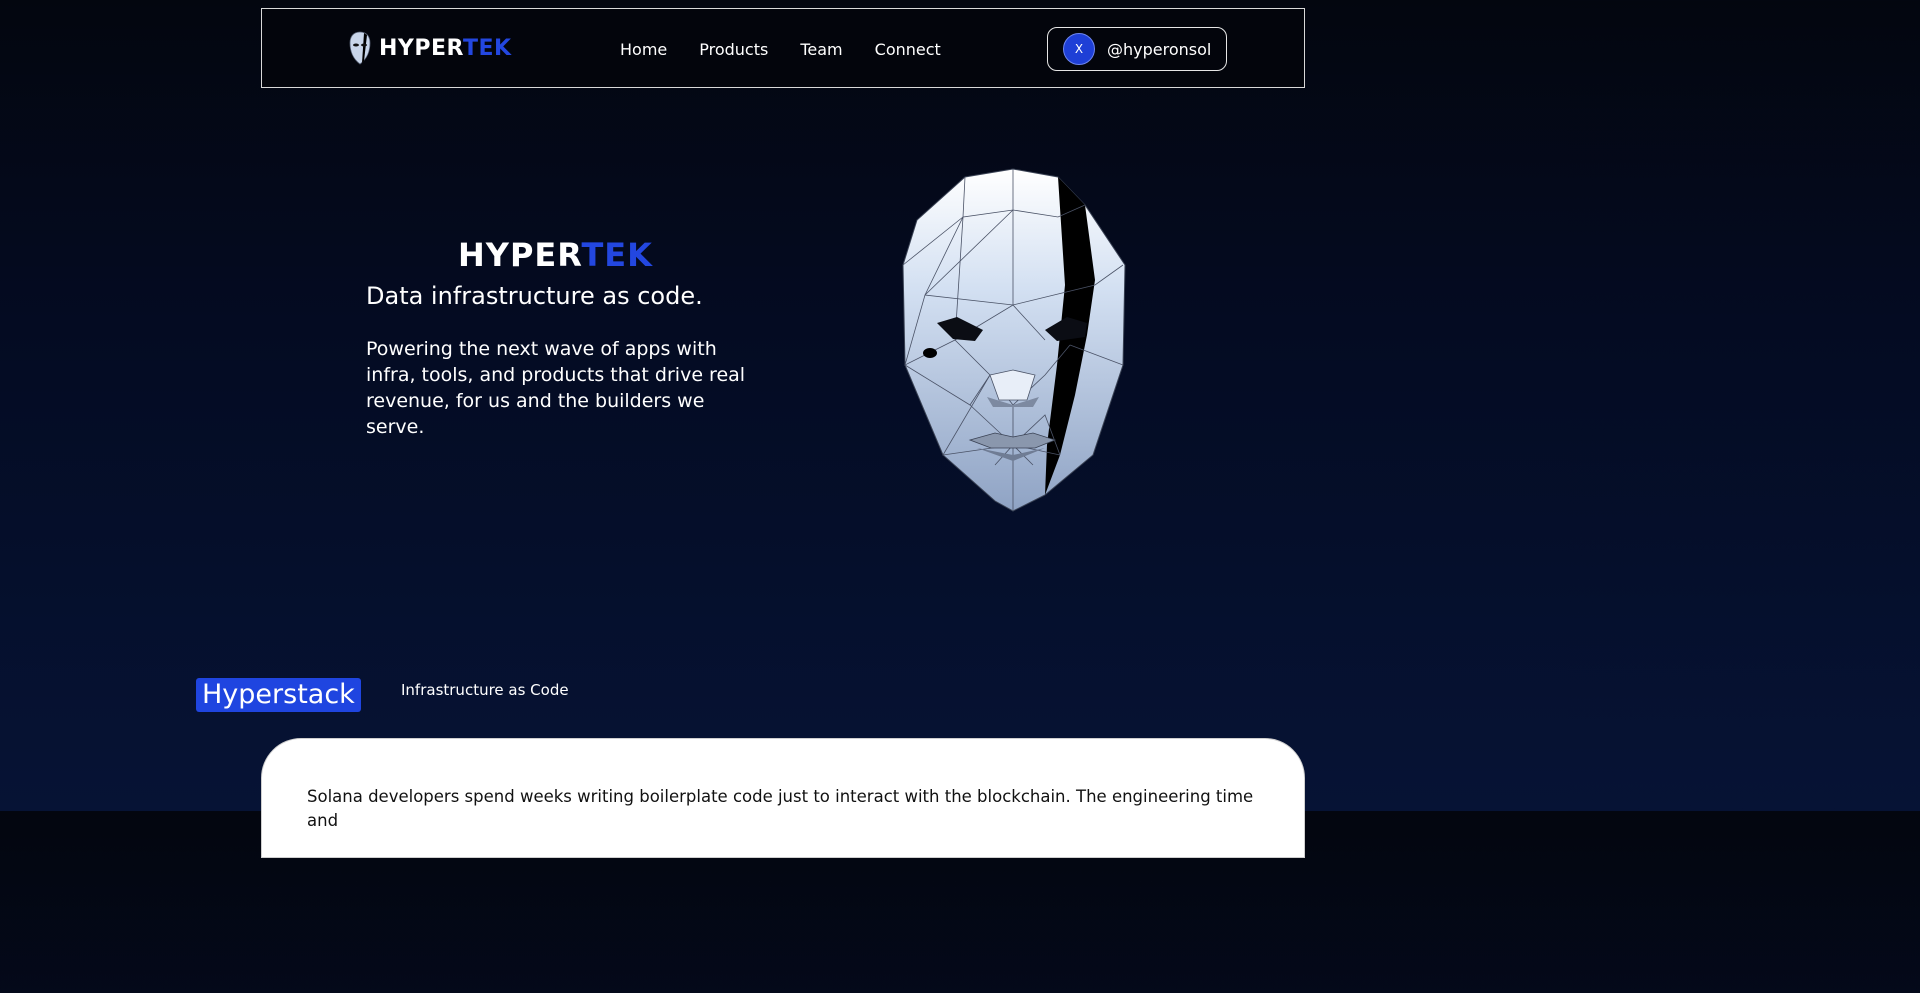 Image resolution: width=1920 pixels, height=993 pixels. Describe the element at coordinates (360, 48) in the screenshot. I see `mask-logo-icon` at that location.